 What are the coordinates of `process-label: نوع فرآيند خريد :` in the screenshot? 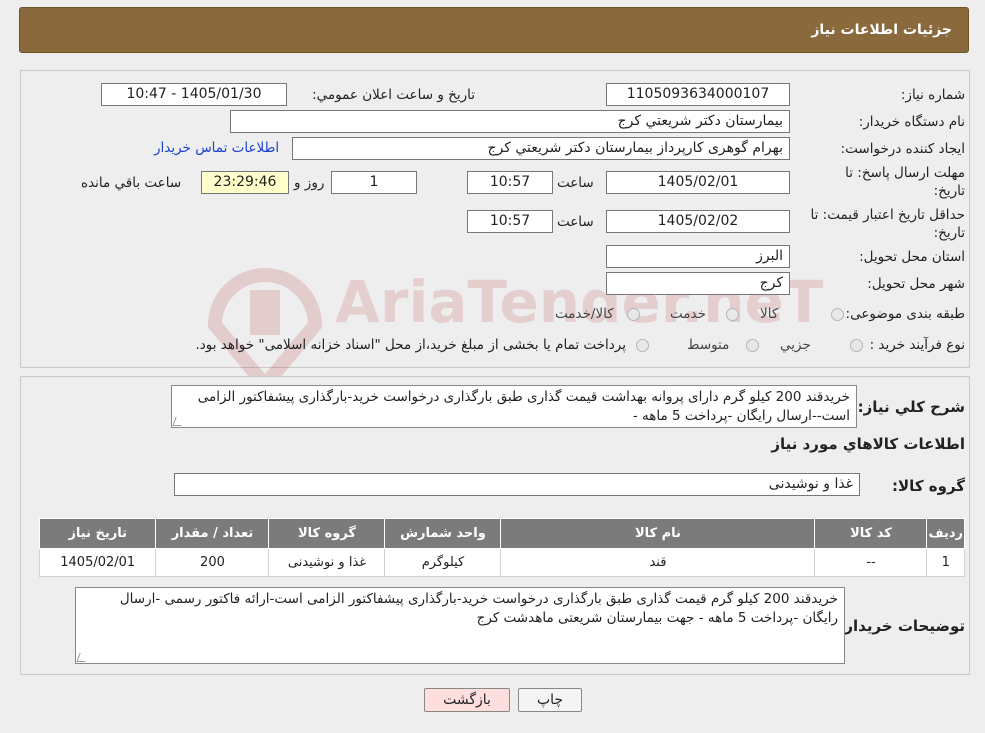 It's located at (917, 345).